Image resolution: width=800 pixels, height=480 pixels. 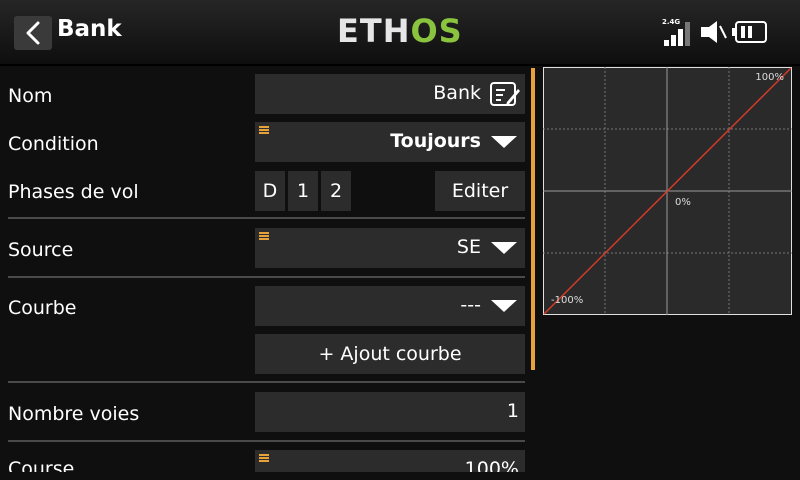 What do you see at coordinates (270, 476) in the screenshot?
I see `bottom-mask` at bounding box center [270, 476].